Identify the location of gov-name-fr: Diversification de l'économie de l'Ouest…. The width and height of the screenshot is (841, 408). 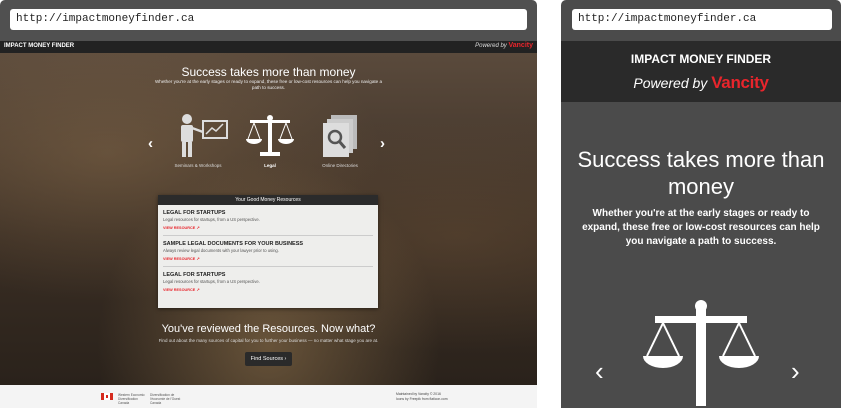
(165, 399).